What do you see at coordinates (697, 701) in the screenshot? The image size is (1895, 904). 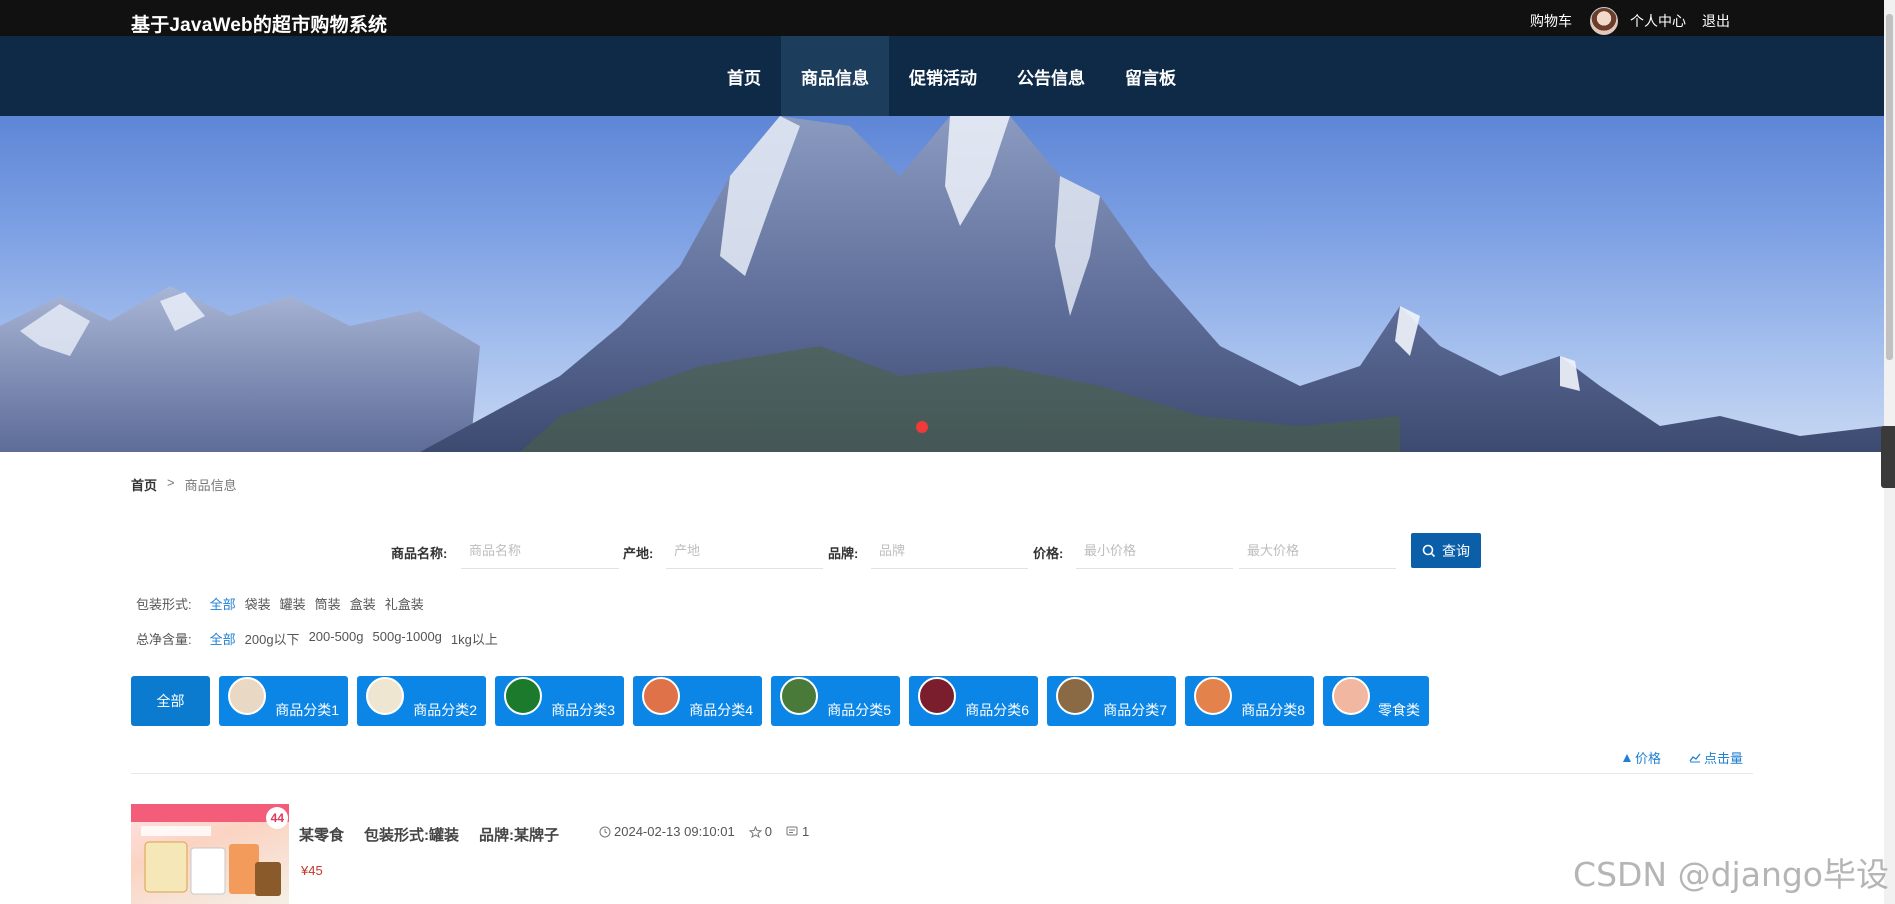 I see `category-button: 商品分类4` at bounding box center [697, 701].